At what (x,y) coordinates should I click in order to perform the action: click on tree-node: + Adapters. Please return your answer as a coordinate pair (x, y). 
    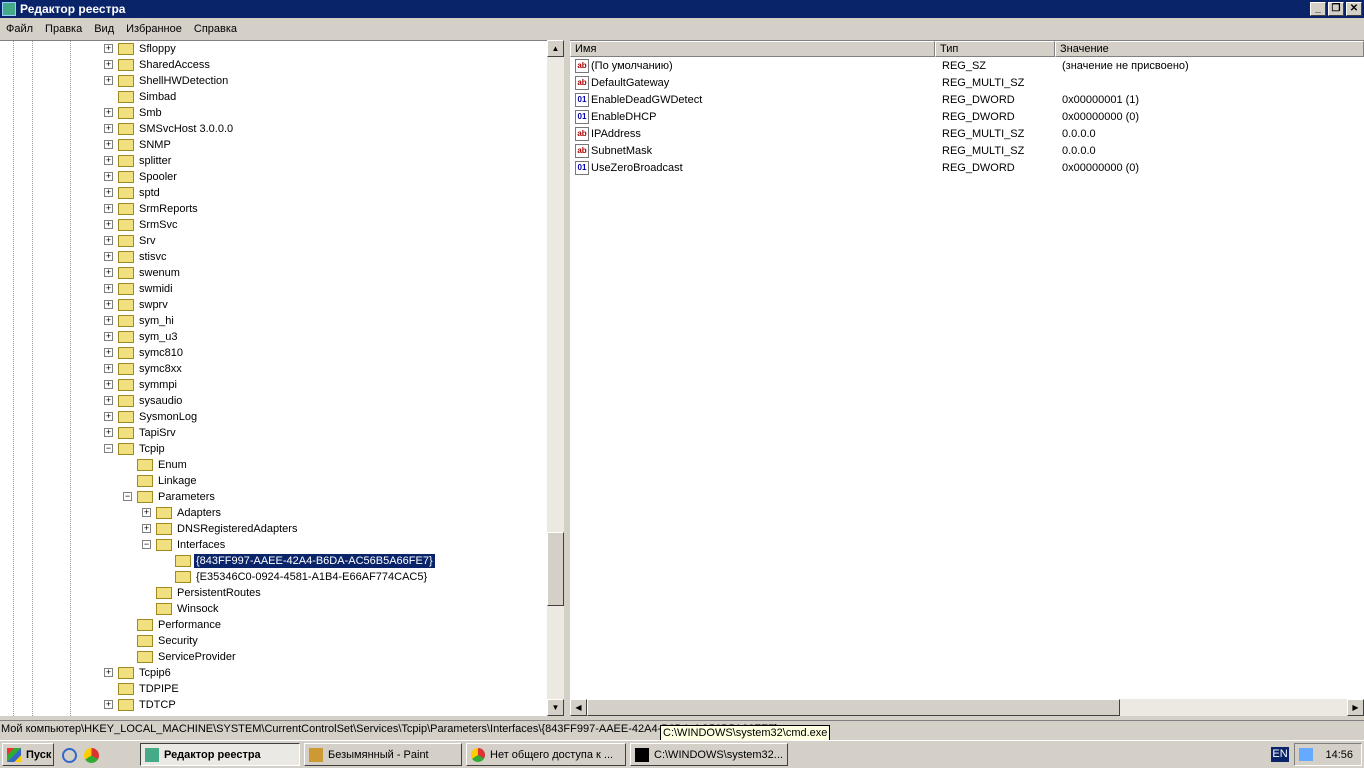
    Looking at the image, I should click on (273, 513).